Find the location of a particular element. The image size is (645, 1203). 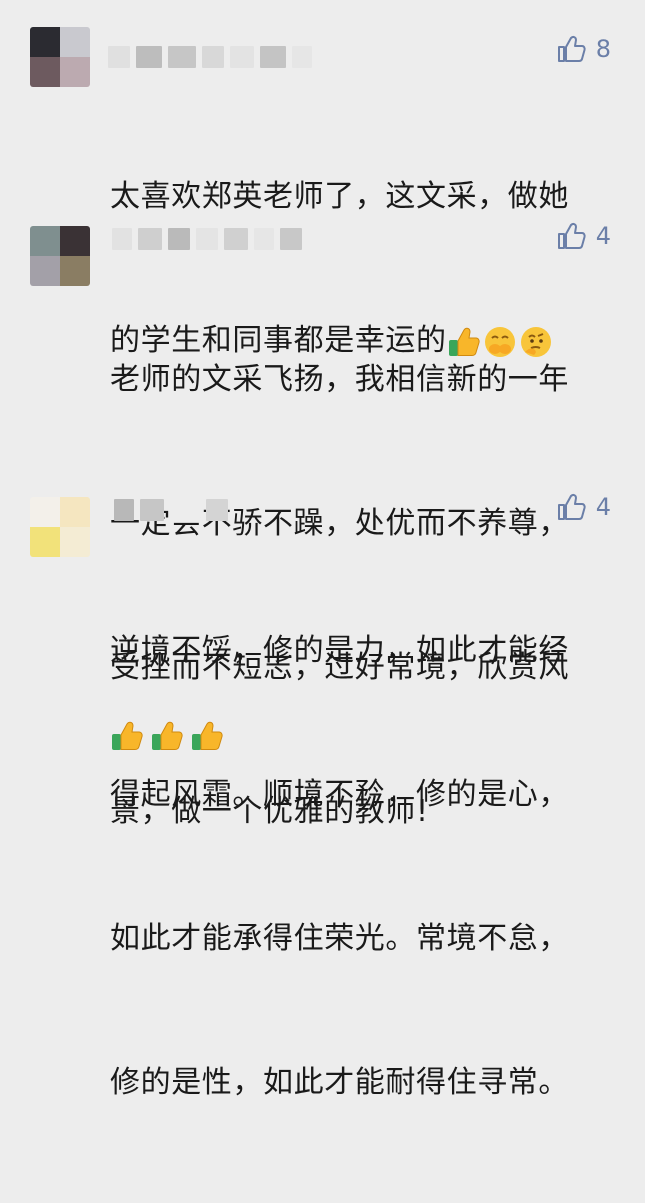

comment-line: 修的是性，如此才能耐得住寻常。 is located at coordinates (339, 1082).